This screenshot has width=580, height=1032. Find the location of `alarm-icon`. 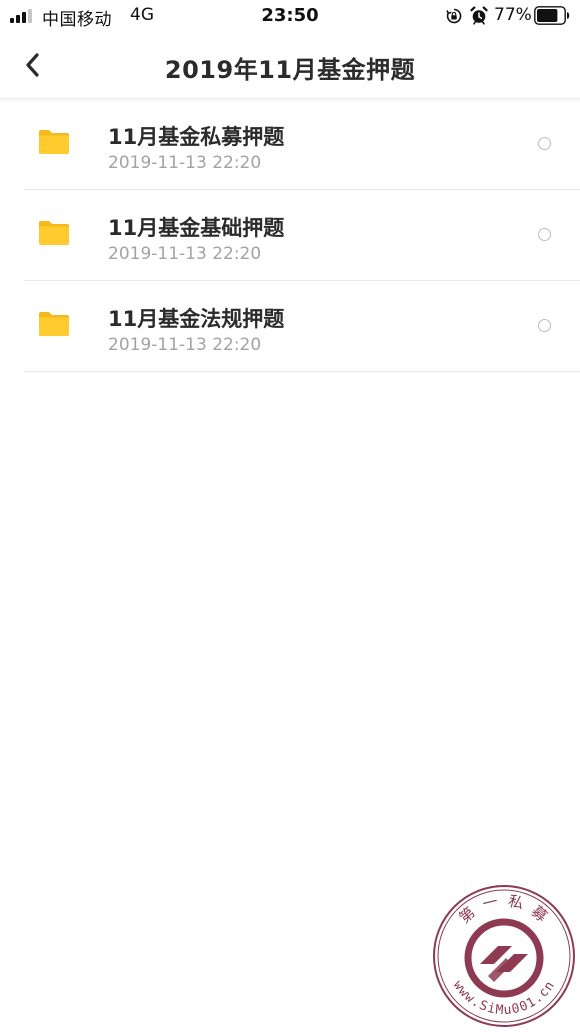

alarm-icon is located at coordinates (479, 15).